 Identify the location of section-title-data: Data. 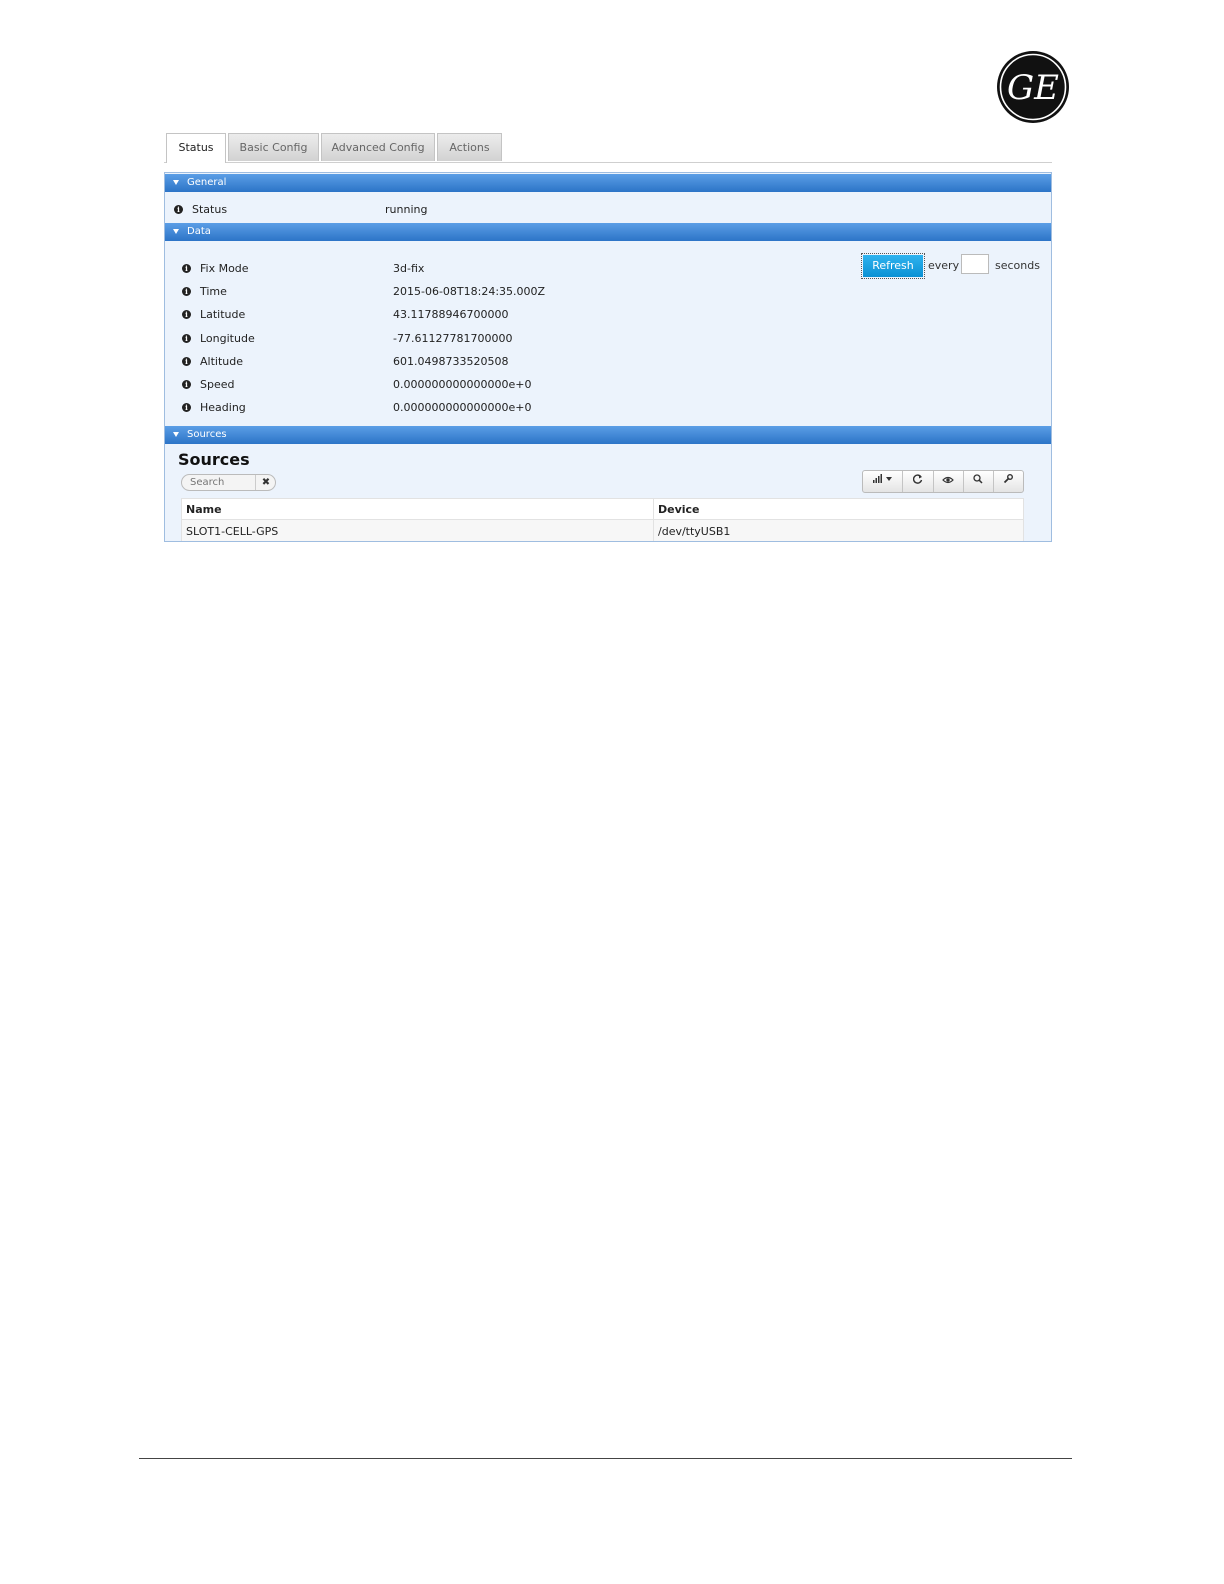
(199, 231).